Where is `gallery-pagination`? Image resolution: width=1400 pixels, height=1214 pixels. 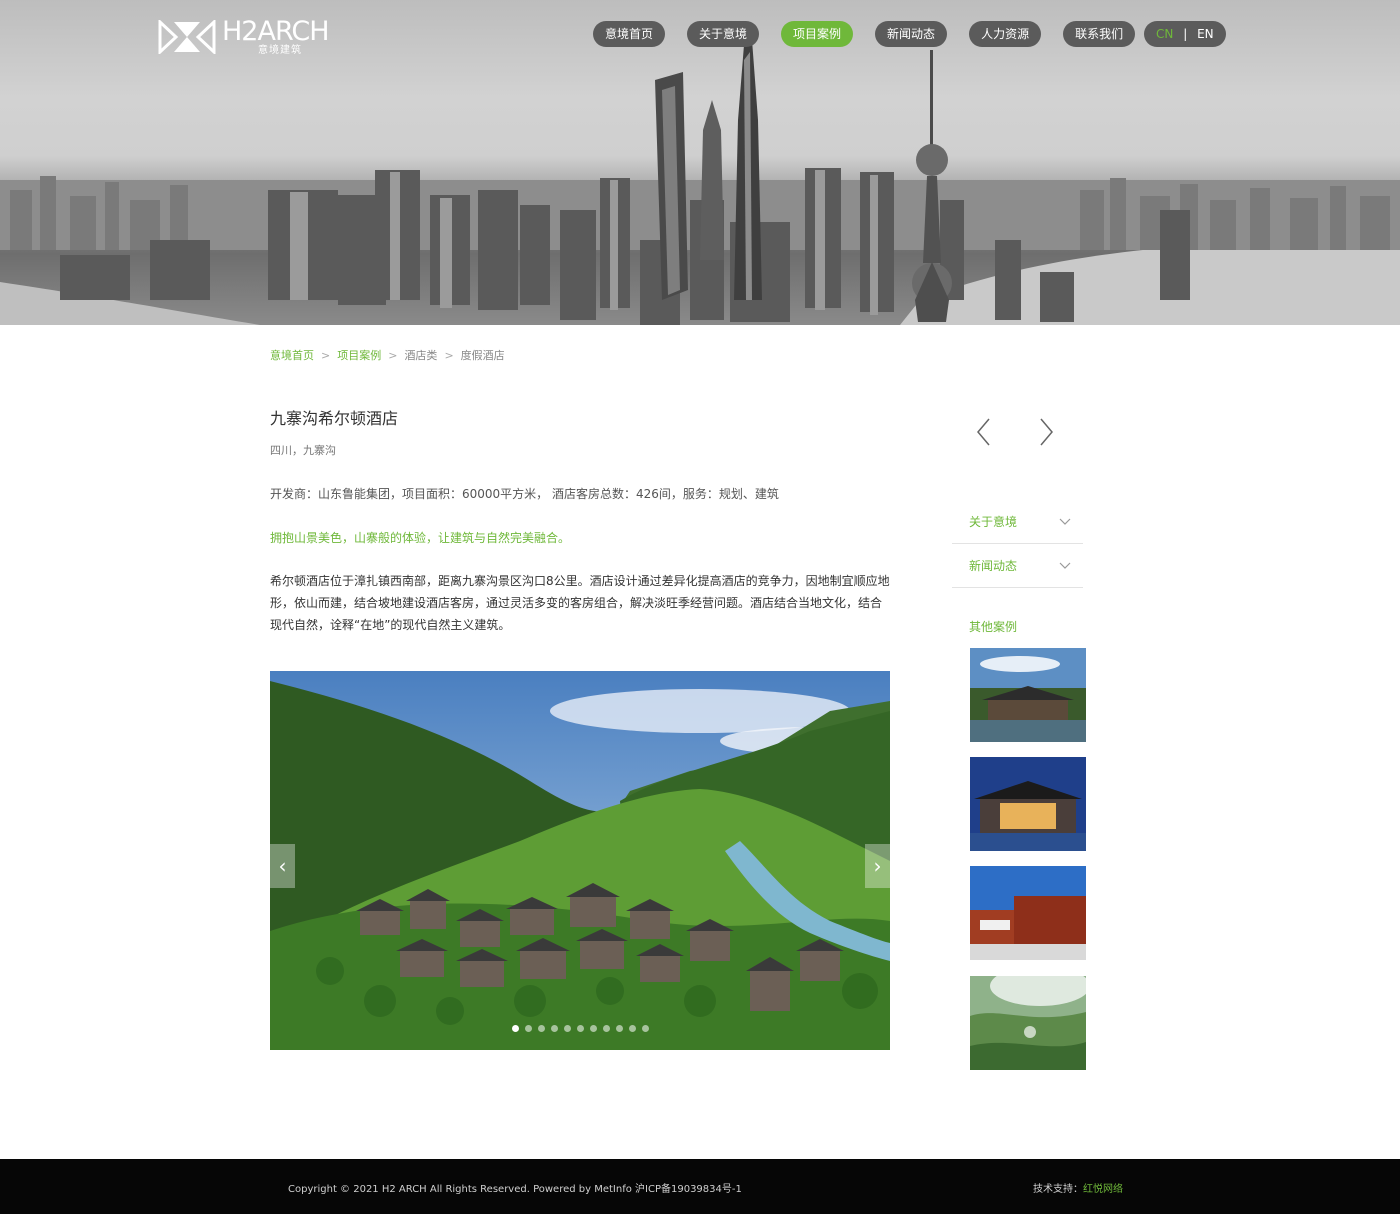 gallery-pagination is located at coordinates (580, 1028).